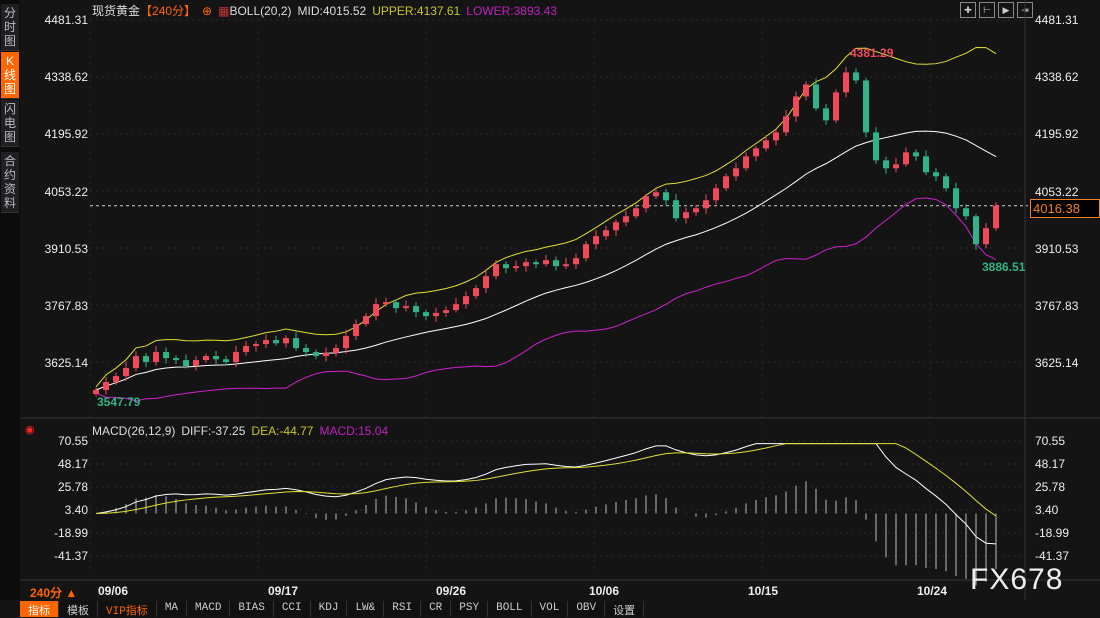 Image resolution: width=1100 pixels, height=618 pixels. I want to click on high-annotation: 4381.29, so click(872, 53).